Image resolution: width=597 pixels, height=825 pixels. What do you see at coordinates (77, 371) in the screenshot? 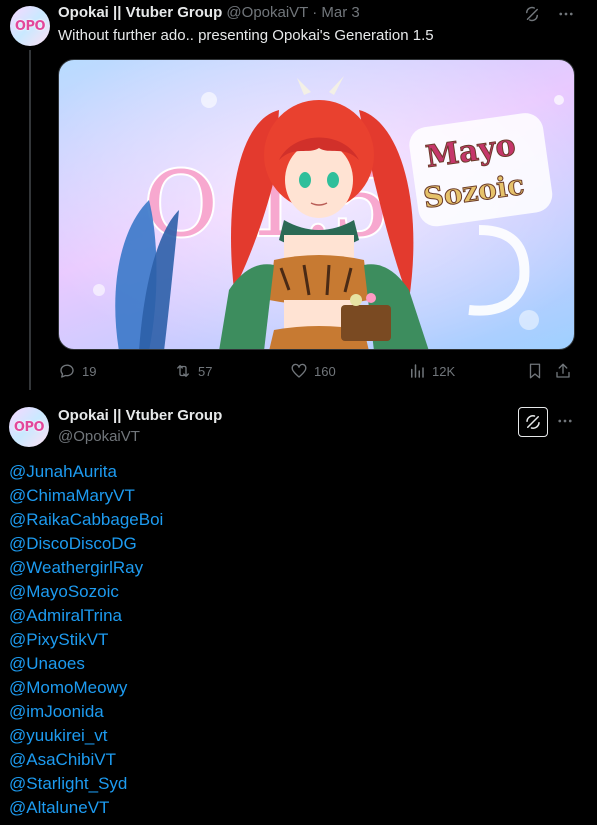
I see `reply-button: 19` at bounding box center [77, 371].